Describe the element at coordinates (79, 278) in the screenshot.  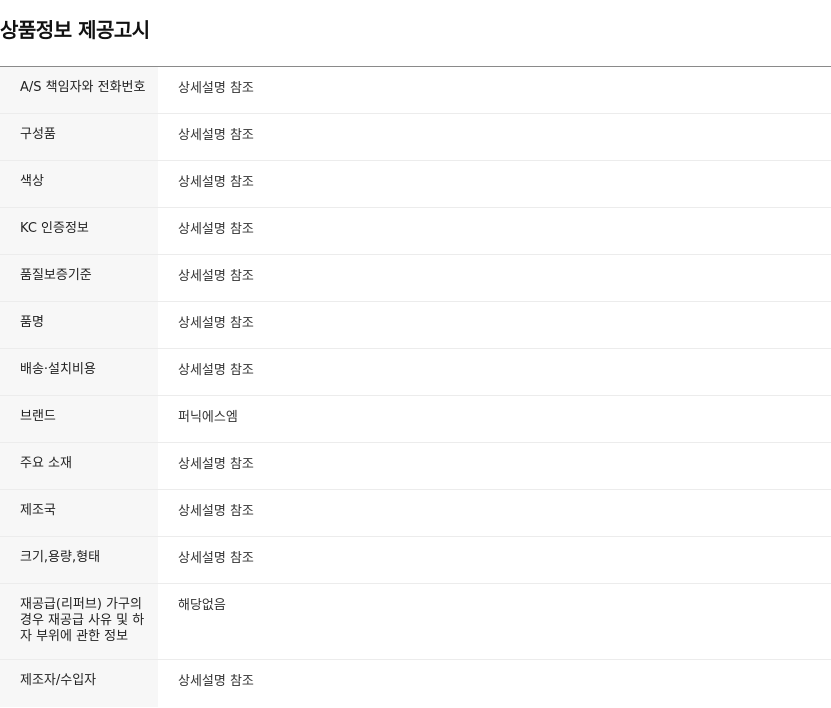
I see `row-label: 품질보증기준` at that location.